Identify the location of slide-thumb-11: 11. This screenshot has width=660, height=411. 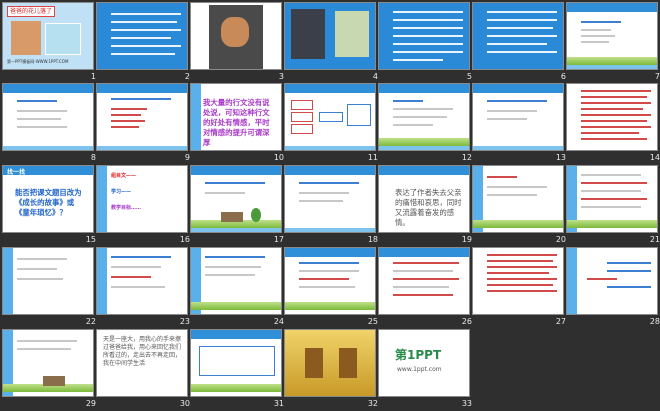
(331, 124).